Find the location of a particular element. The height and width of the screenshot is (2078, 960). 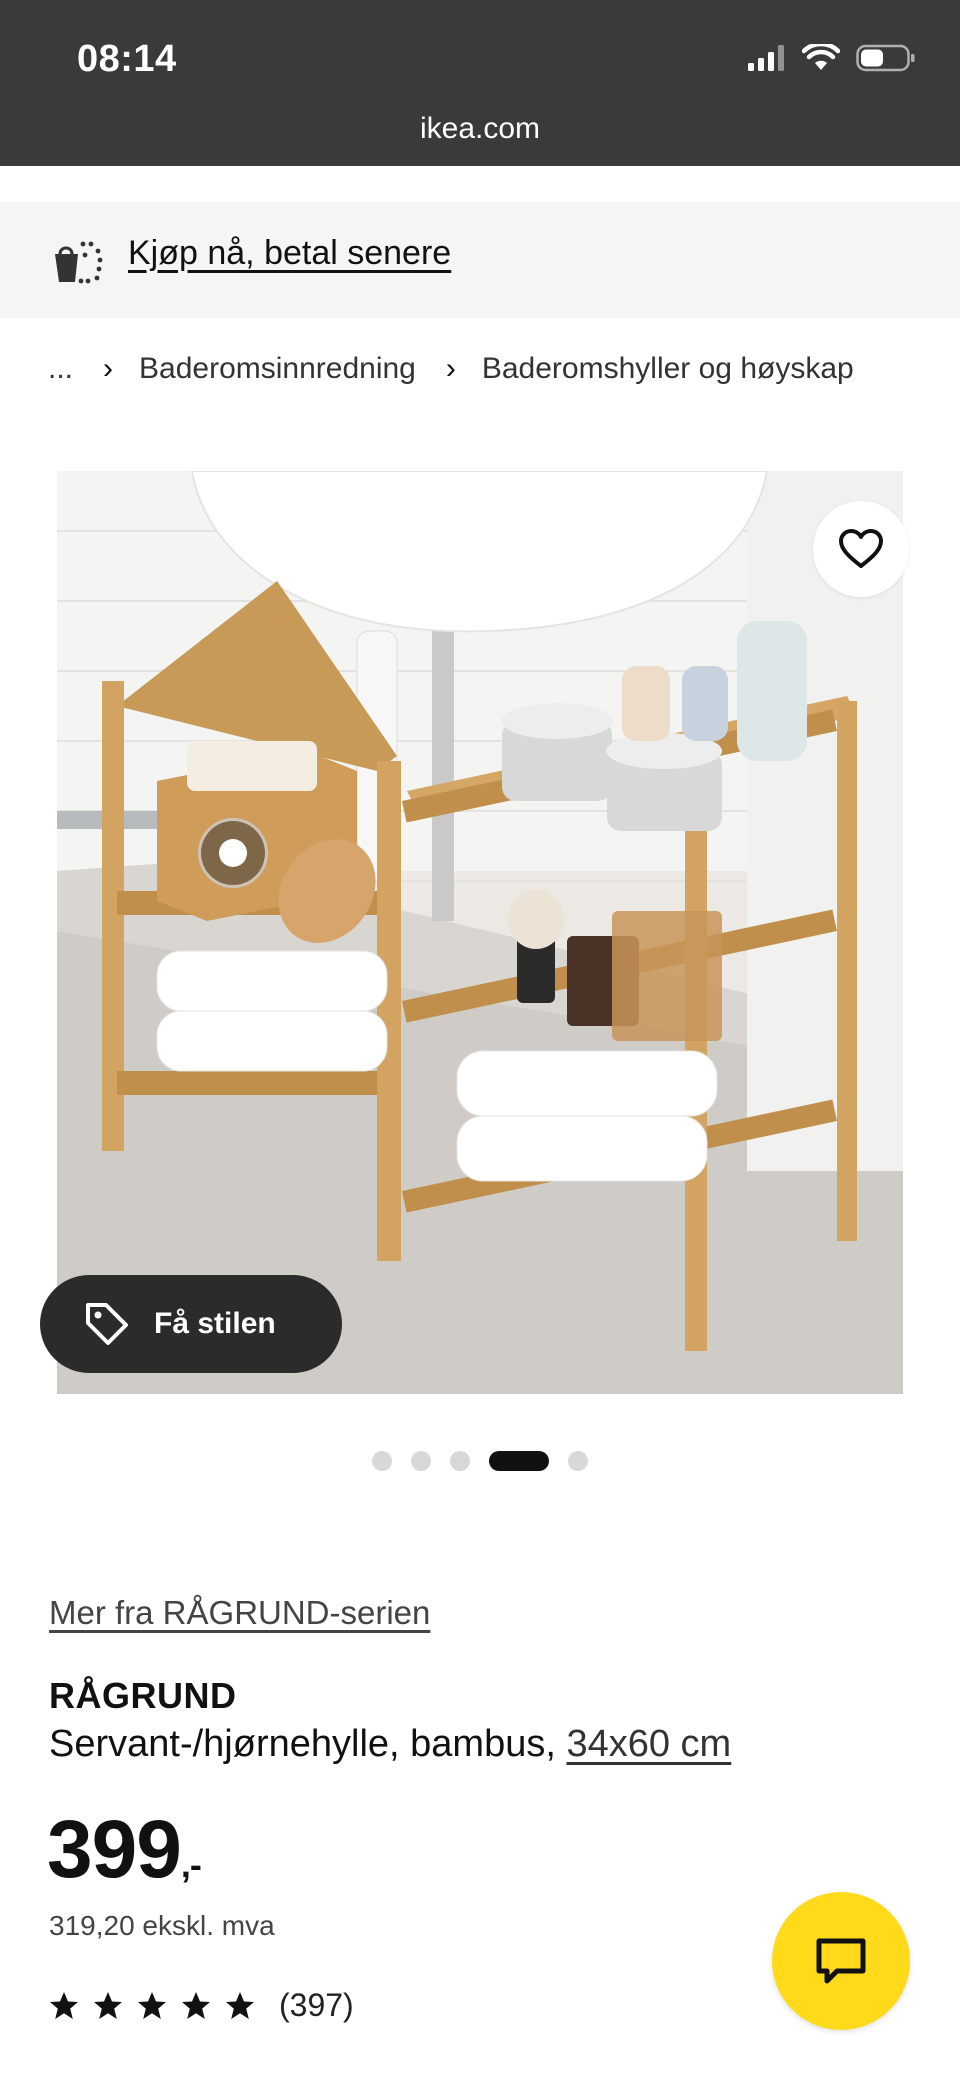

series-link: Mer fra RÅGRUND-serien is located at coordinates (239, 1613).